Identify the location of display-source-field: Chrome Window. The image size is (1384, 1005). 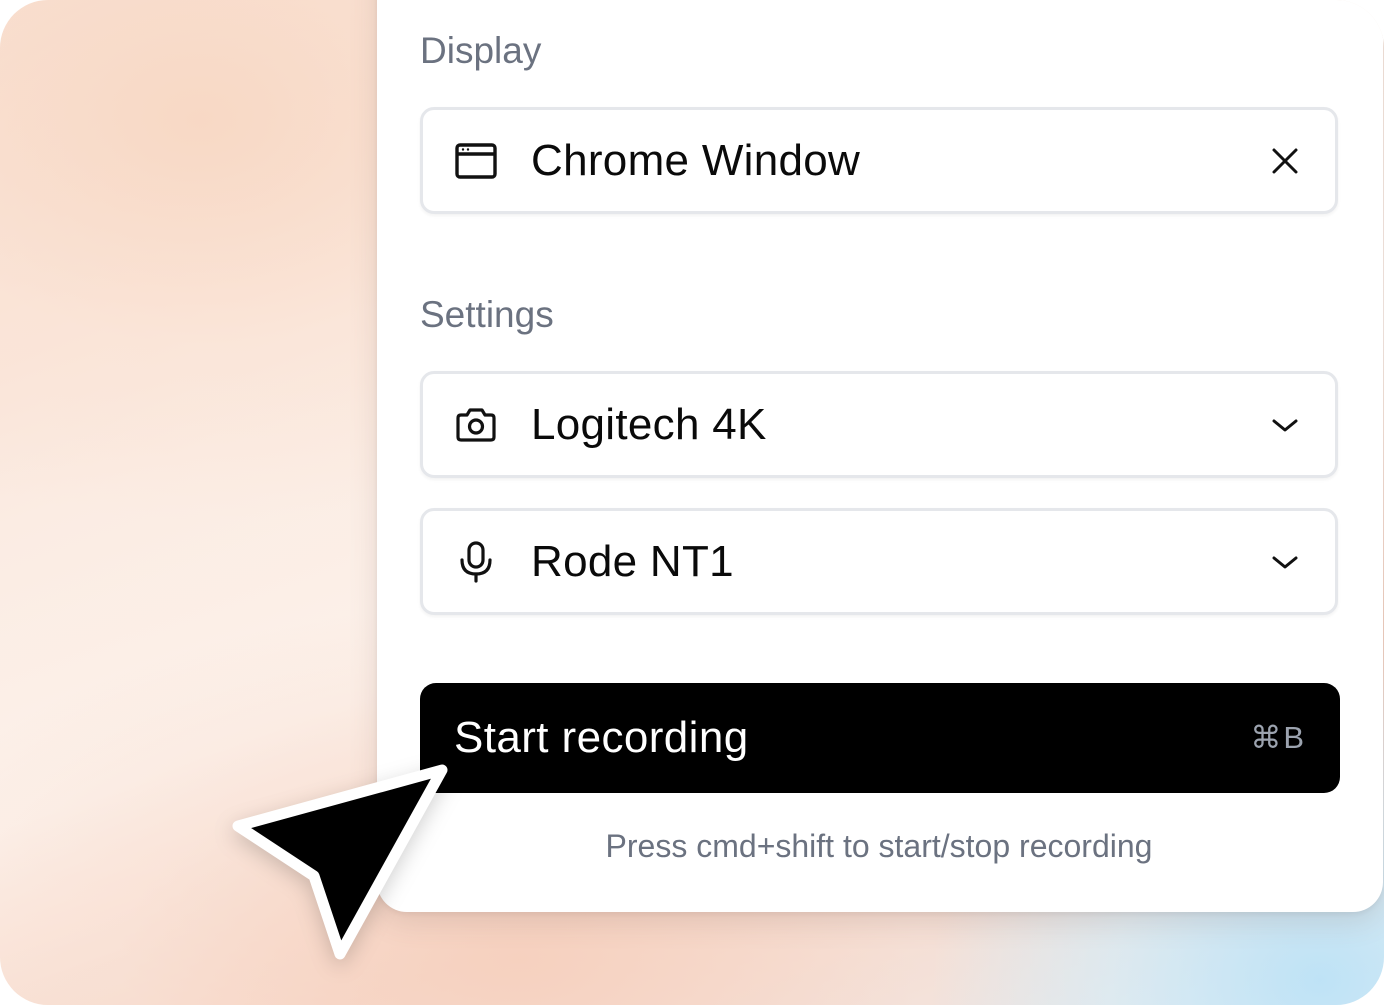
(879, 160).